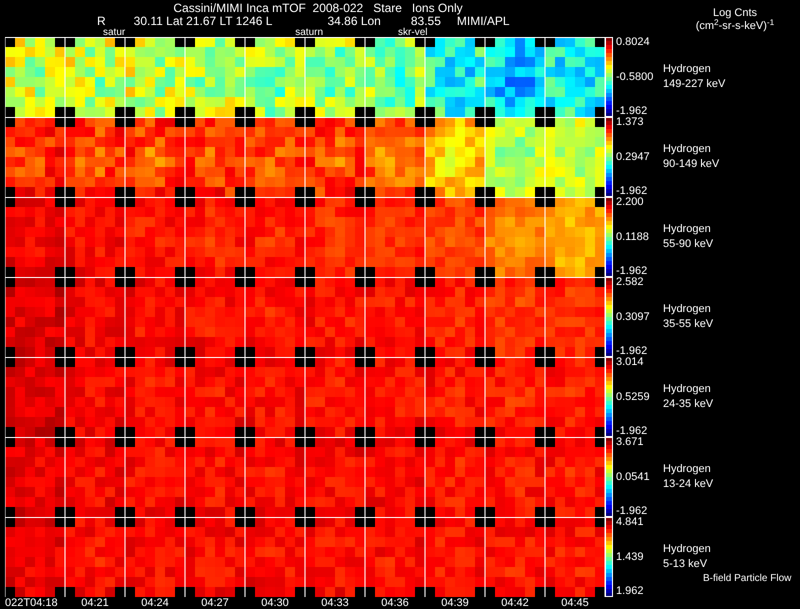 The image size is (800, 609). Describe the element at coordinates (635, 77) in the screenshot. I see `colorbar-label: -0.5800` at that location.